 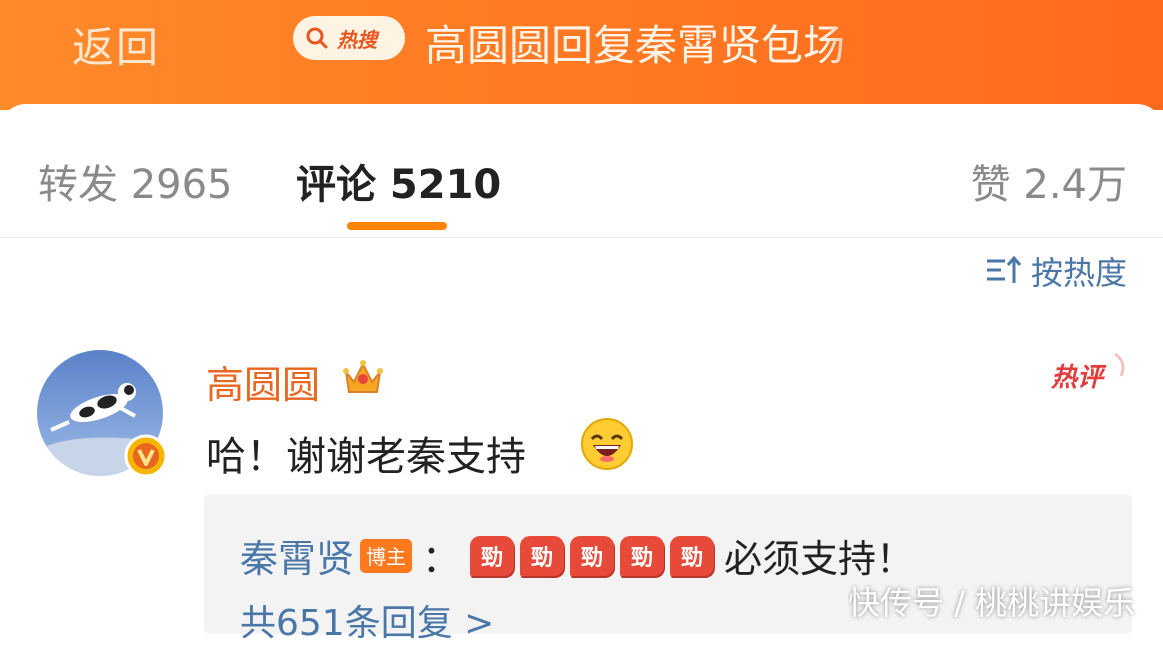 I want to click on laughing-emoji-icon, so click(x=607, y=444).